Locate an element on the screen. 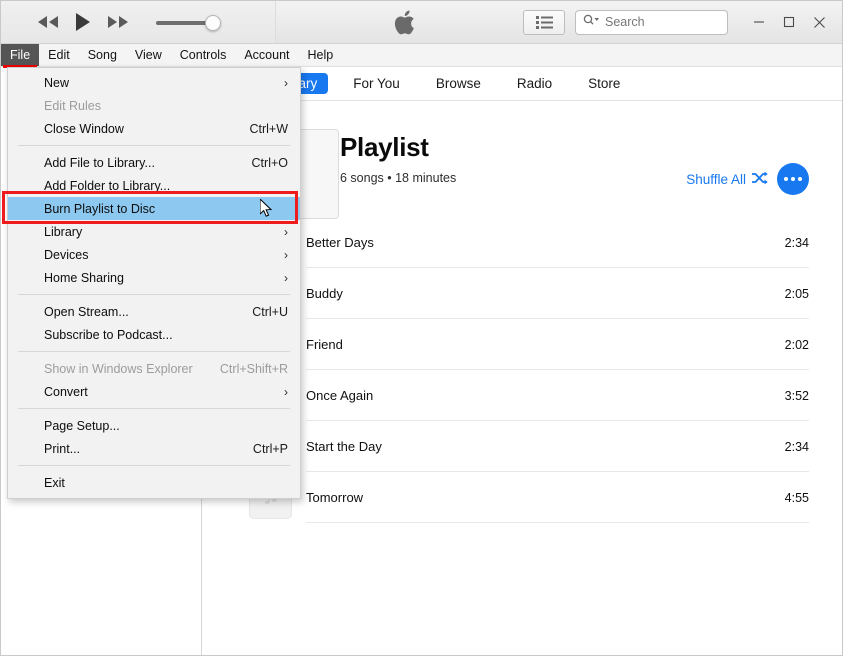 The height and width of the screenshot is (656, 843). tab-browse: Browse is located at coordinates (458, 83).